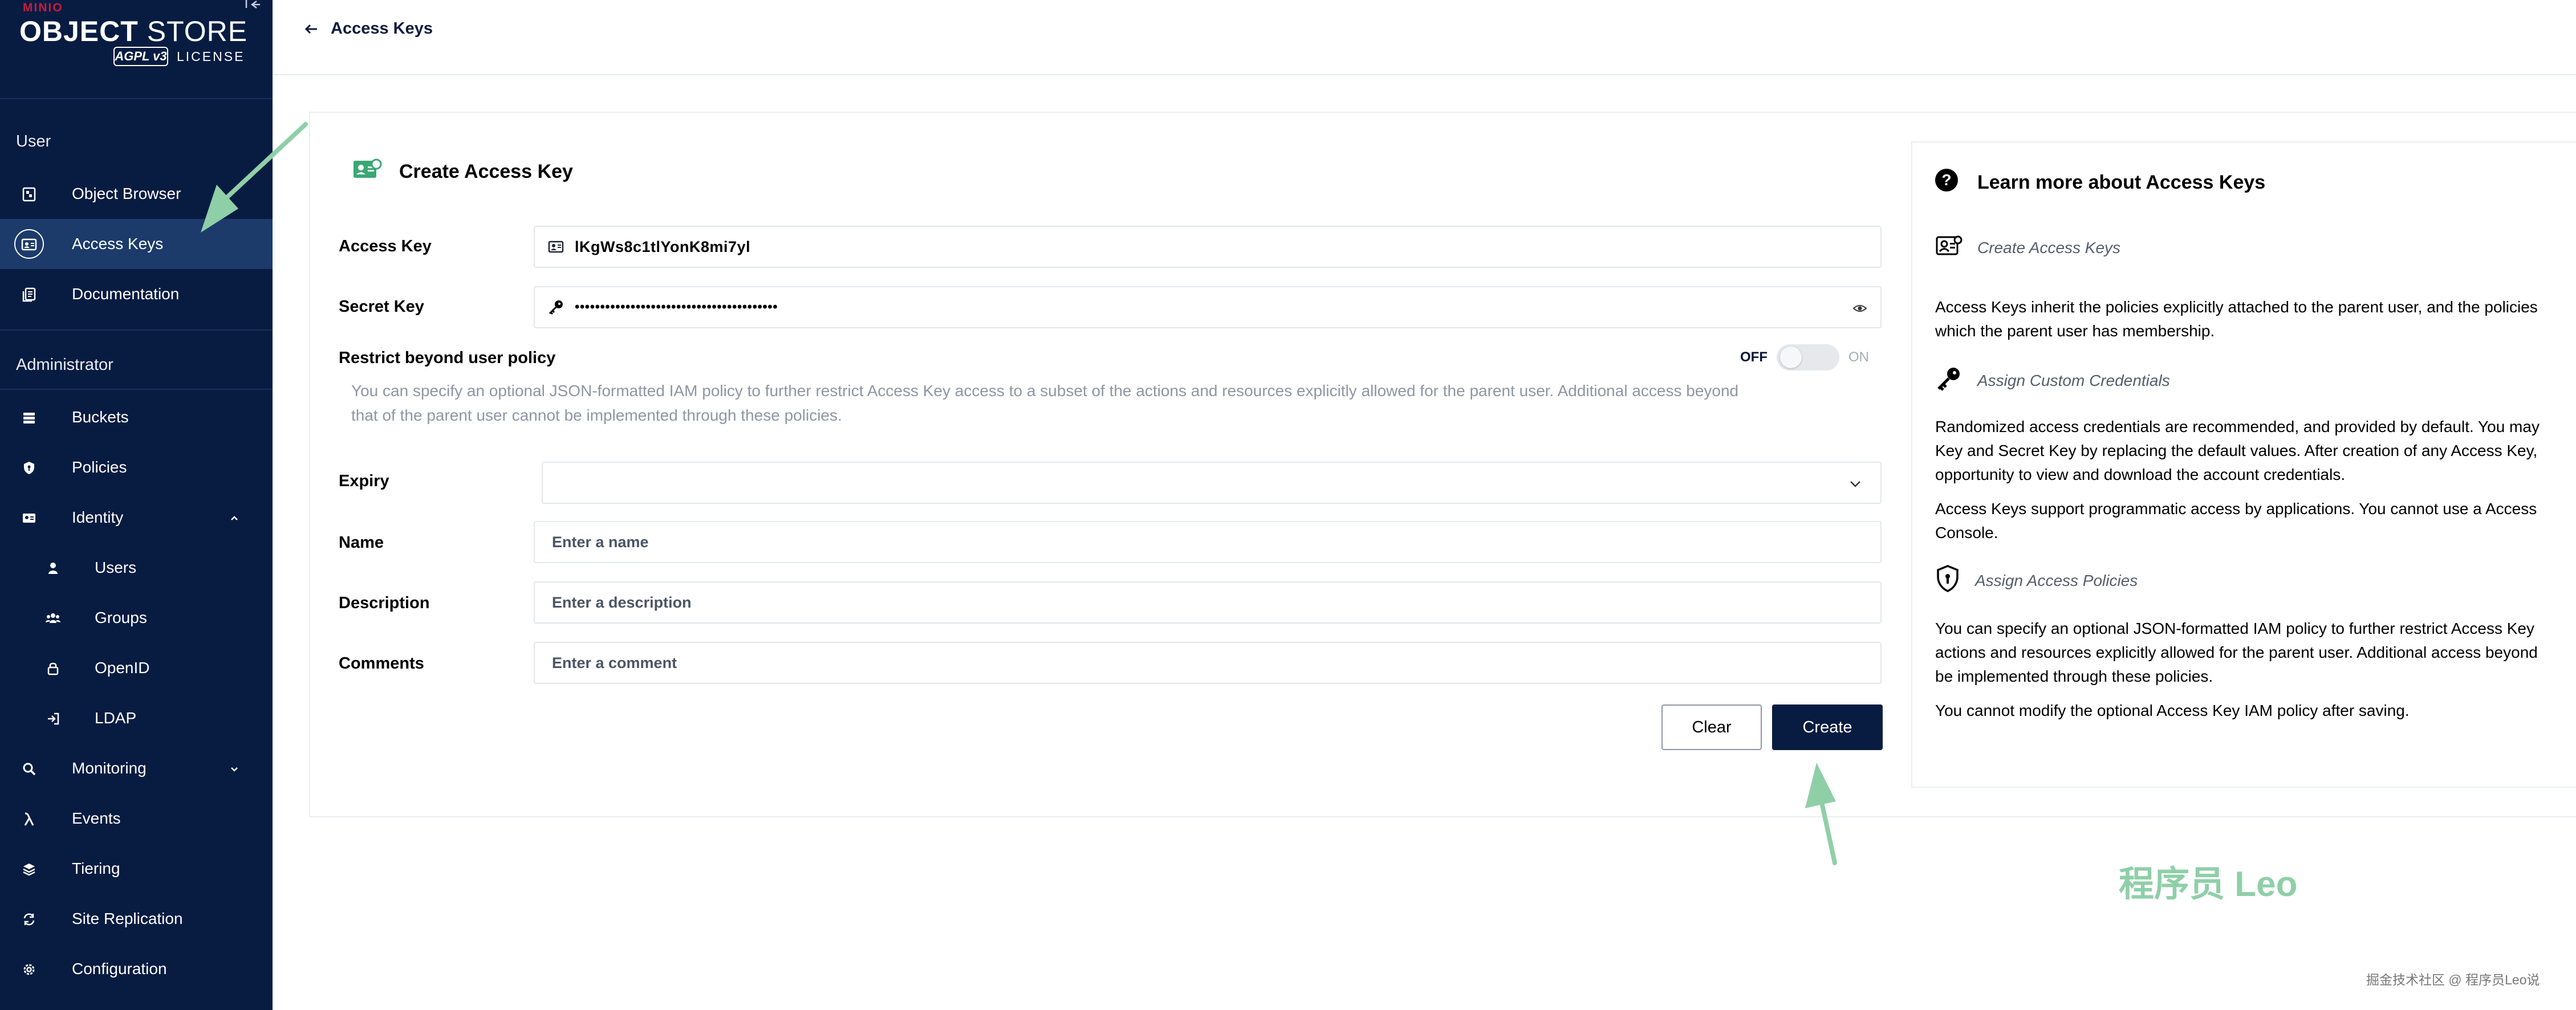 The width and height of the screenshot is (2576, 1010). Describe the element at coordinates (385, 246) in the screenshot. I see `access-key-label: Access Key` at that location.